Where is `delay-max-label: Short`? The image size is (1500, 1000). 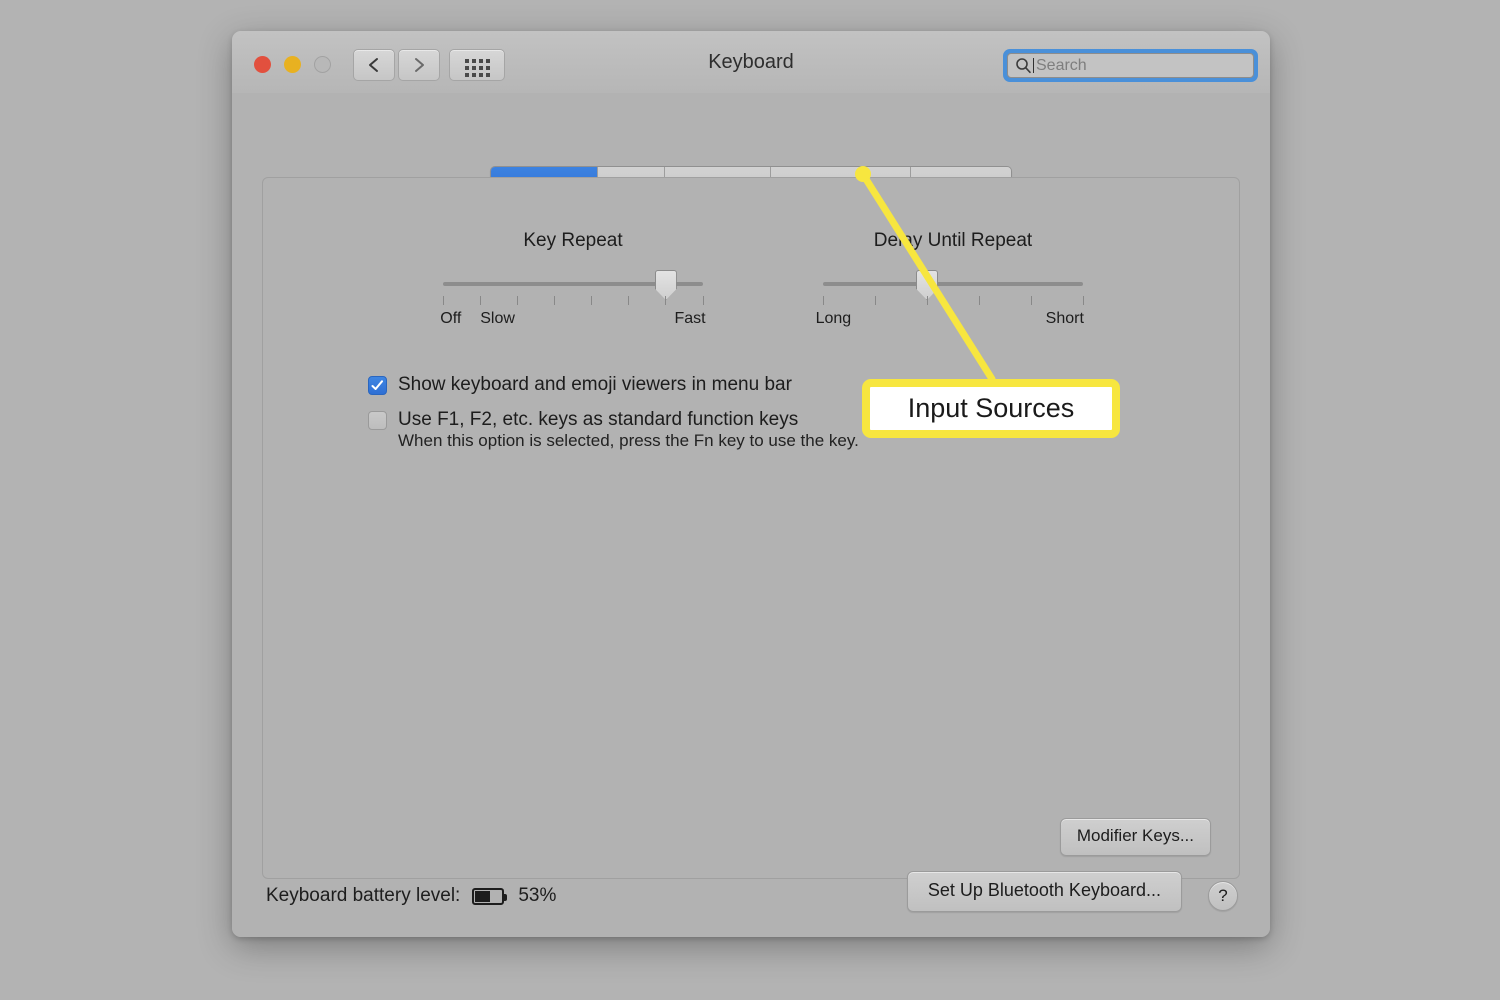 delay-max-label: Short is located at coordinates (1064, 318).